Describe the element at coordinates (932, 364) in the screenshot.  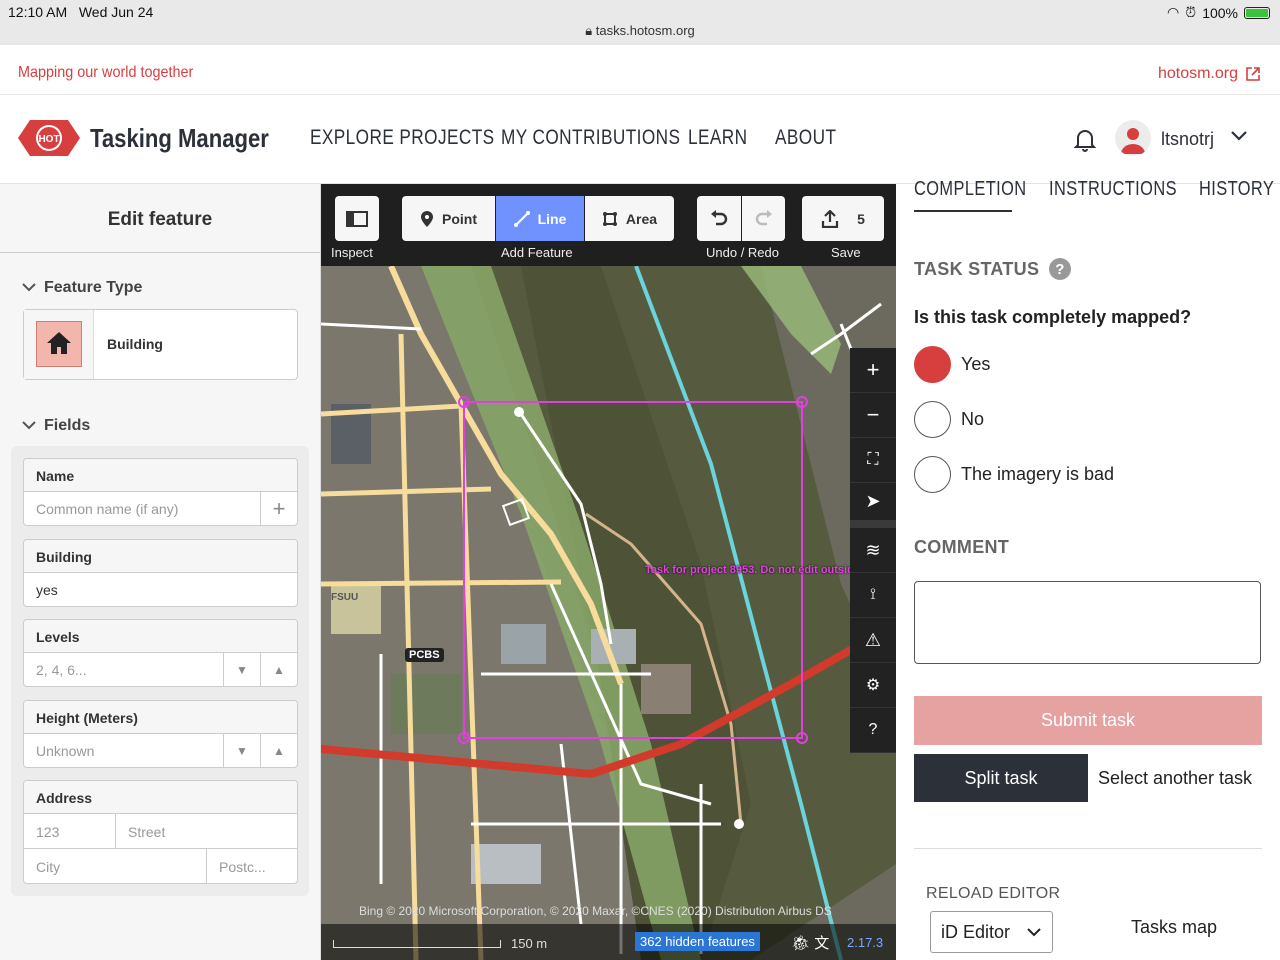
I see `radio-yes` at that location.